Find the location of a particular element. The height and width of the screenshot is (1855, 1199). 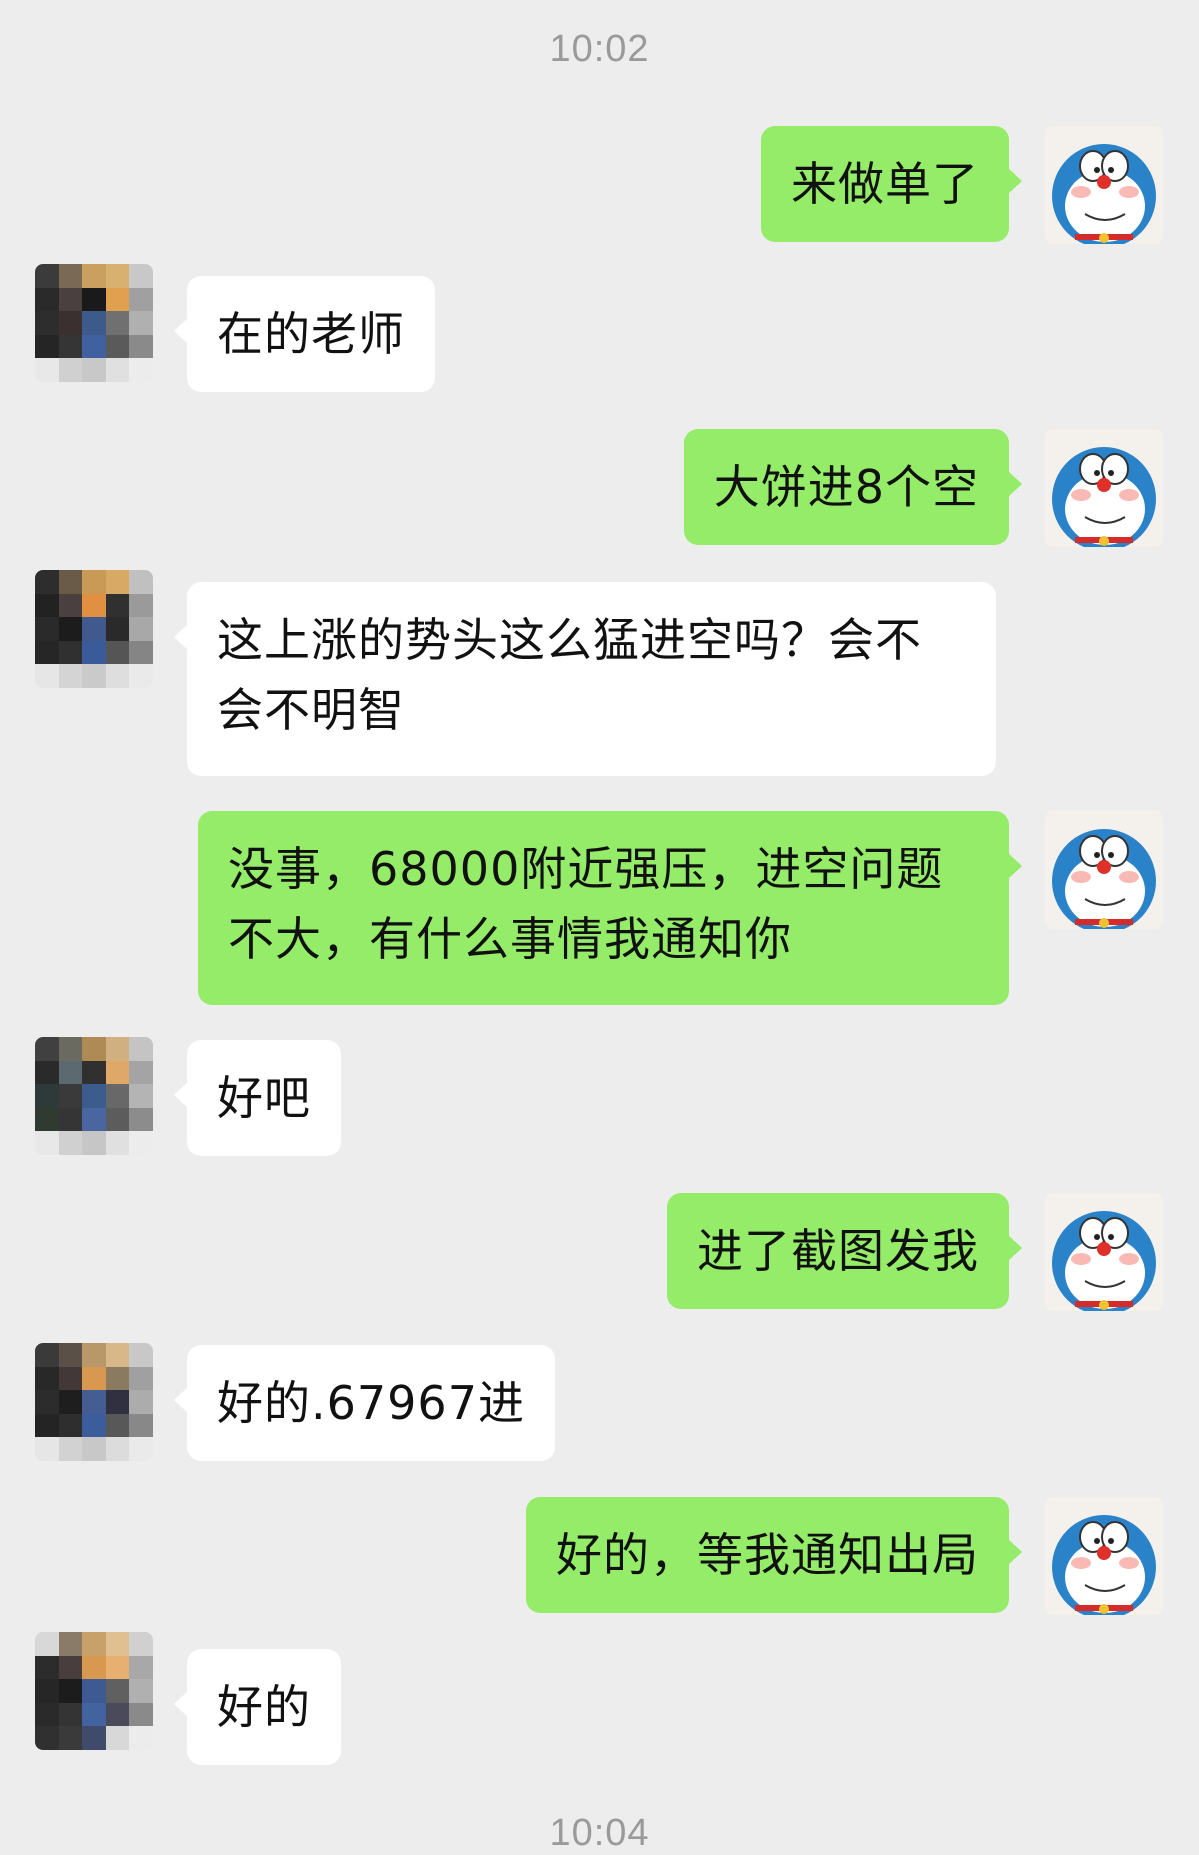

incoming-message-bubble: 好吧 is located at coordinates (257, 1098).